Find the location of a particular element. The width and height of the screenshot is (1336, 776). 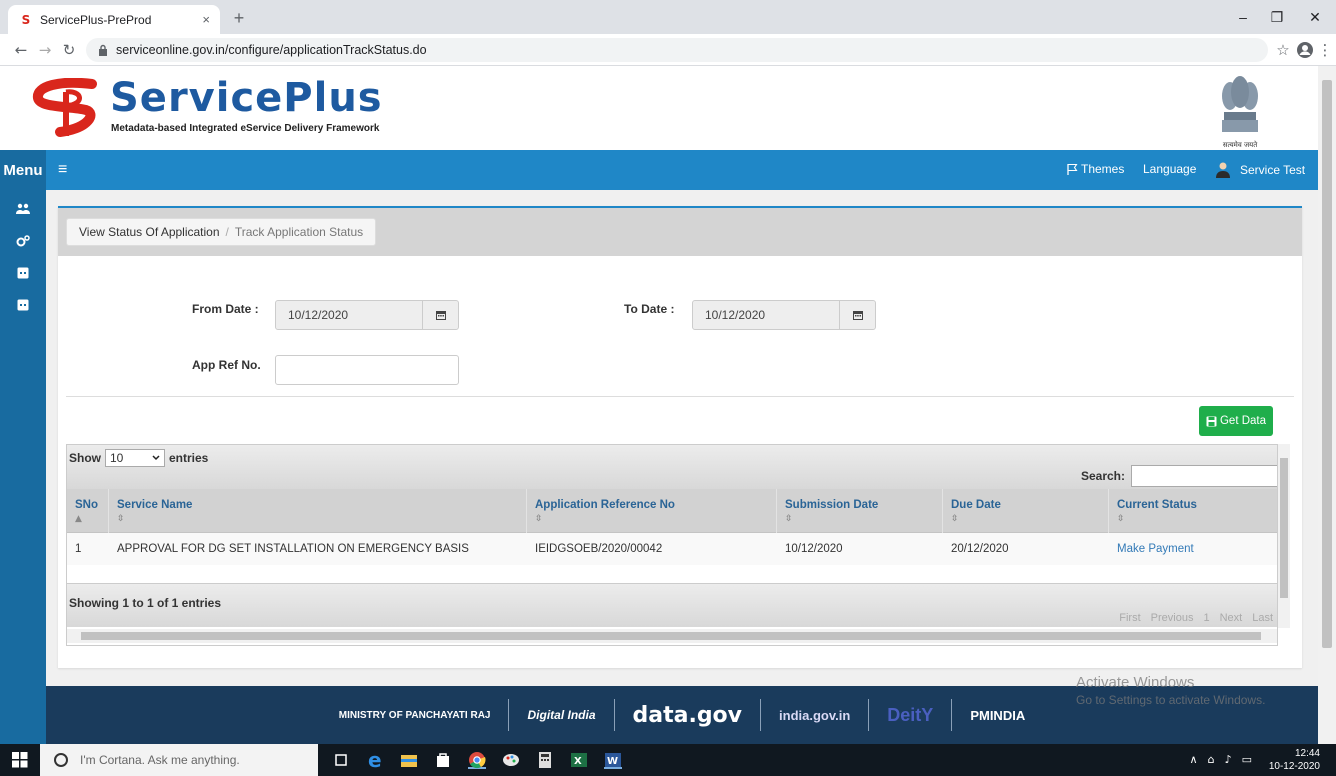

network-icon: ⌂ is located at coordinates (1211, 759).